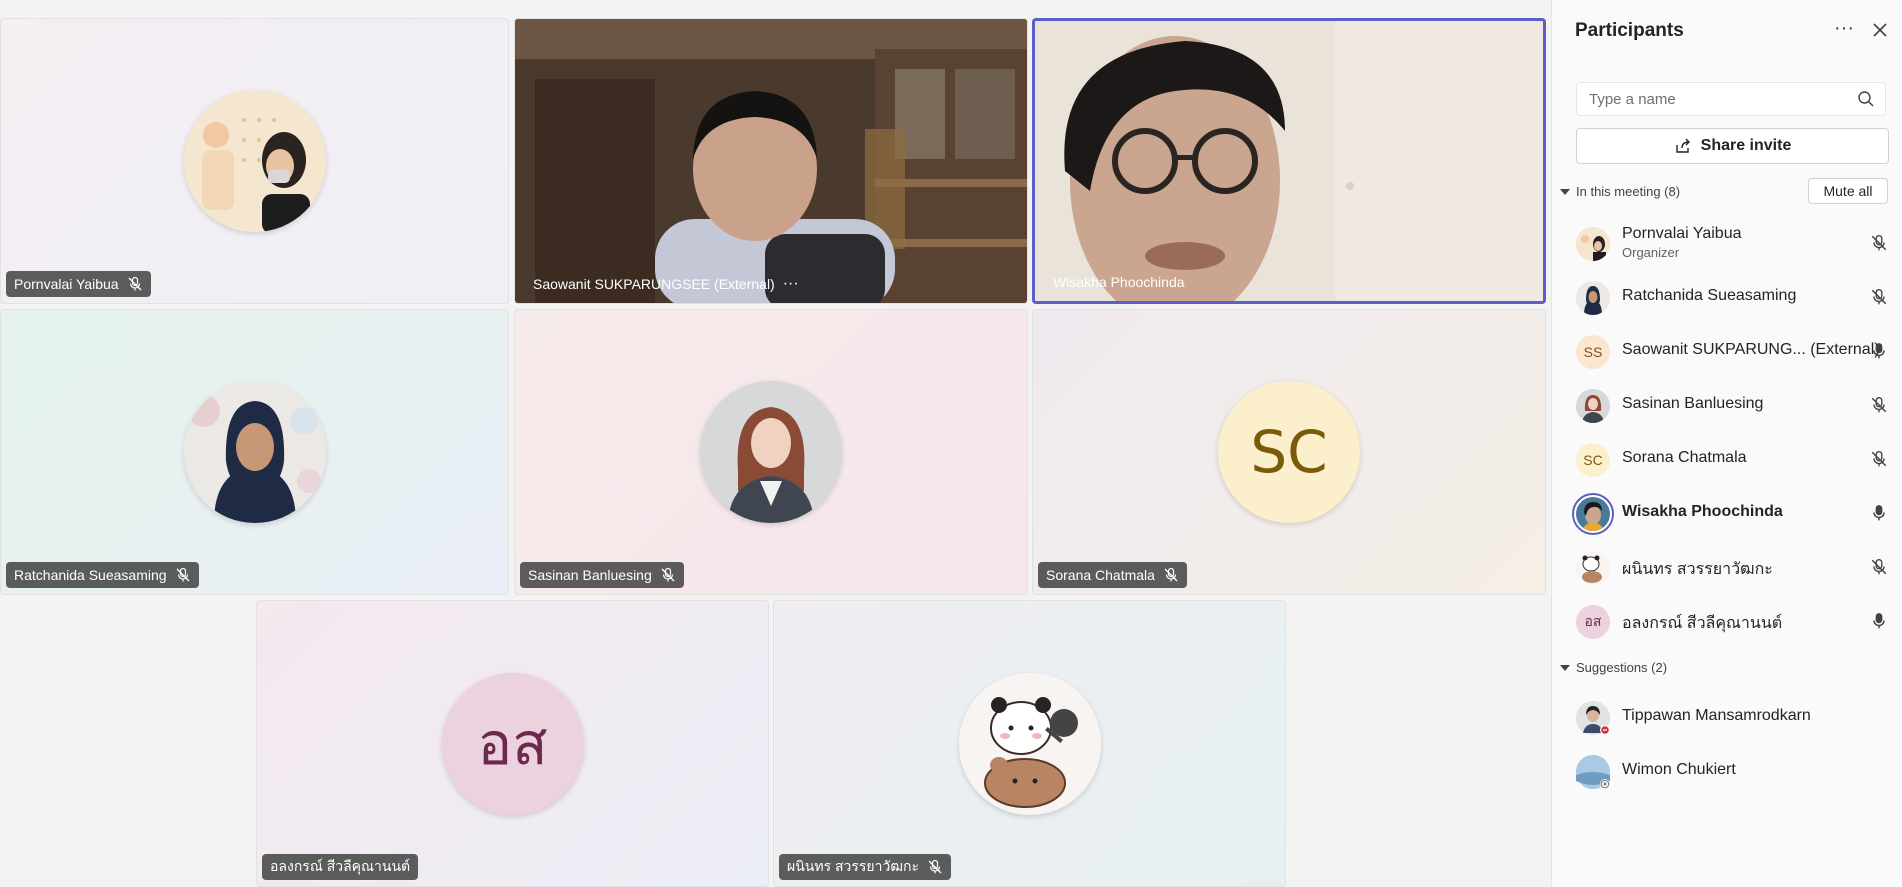  I want to click on tile-name: Sorana Chatmala, so click(1100, 575).